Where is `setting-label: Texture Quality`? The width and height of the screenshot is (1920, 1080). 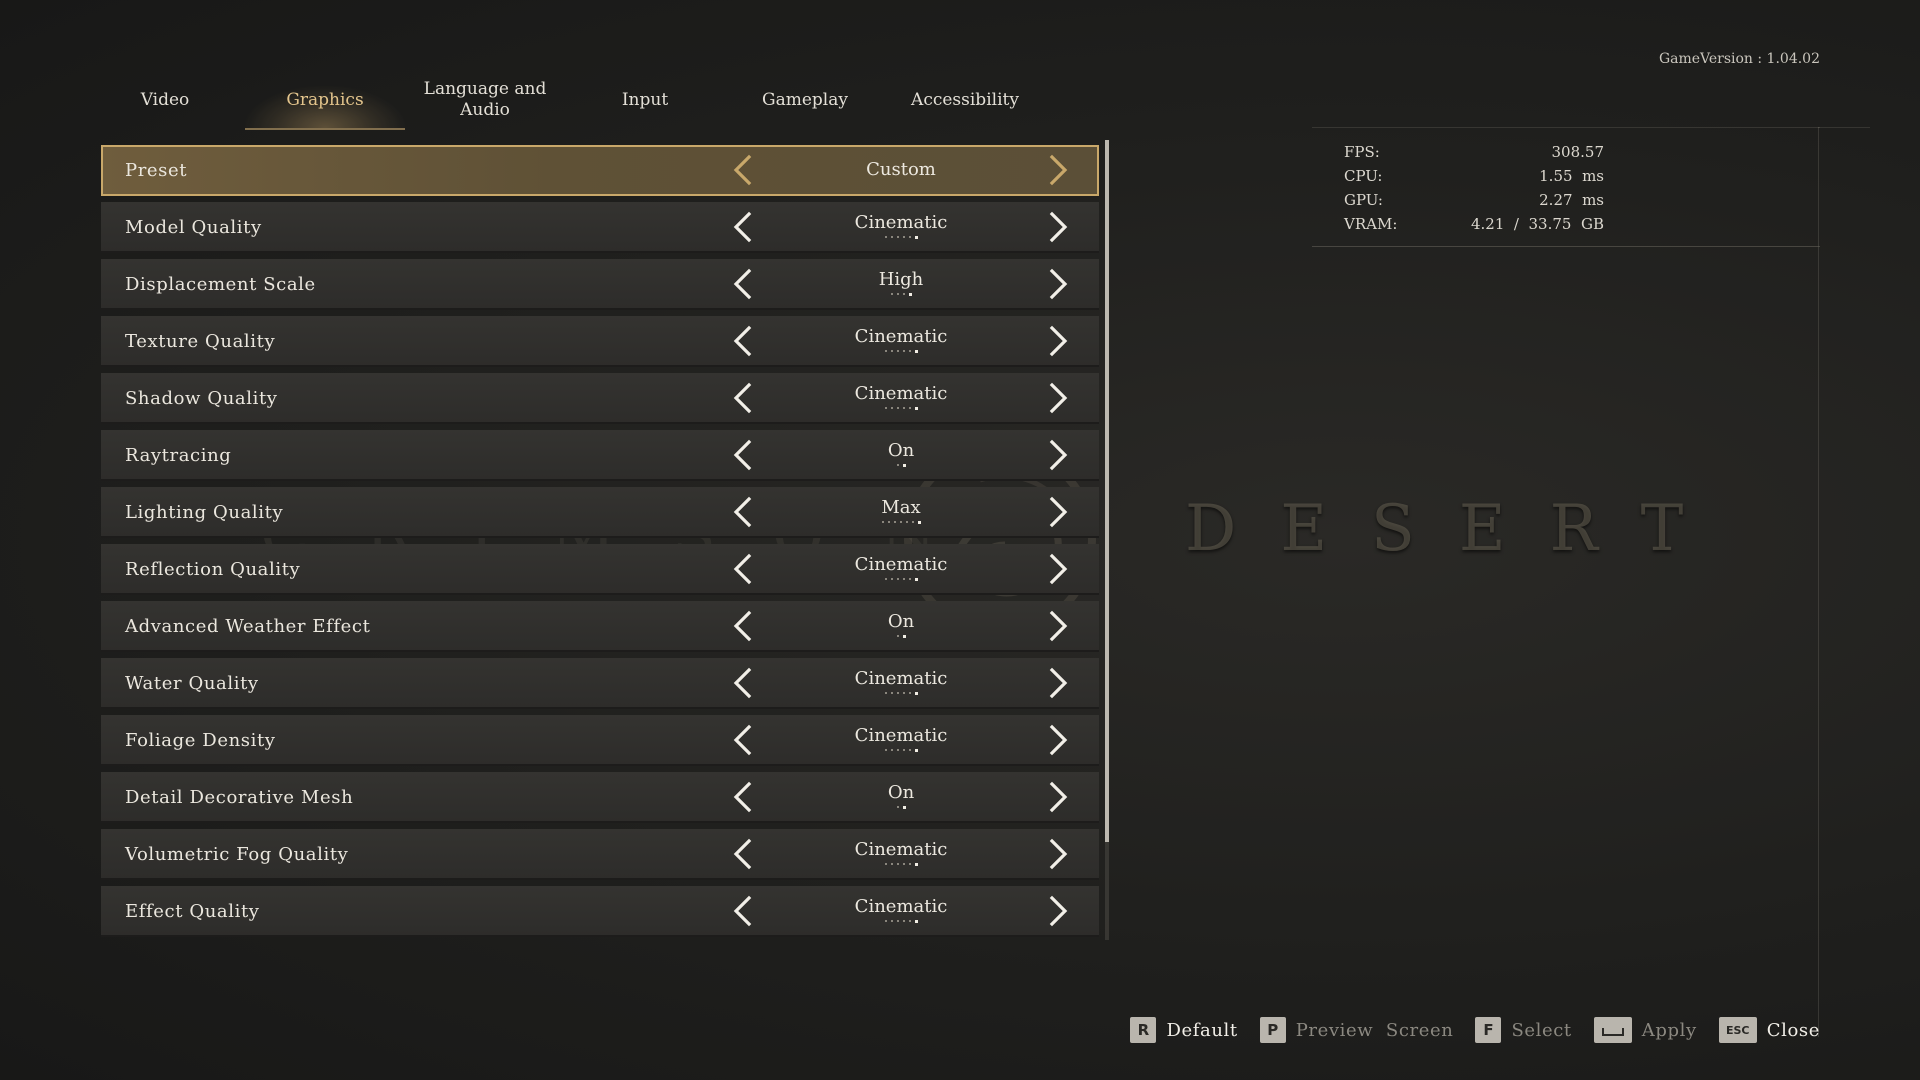
setting-label: Texture Quality is located at coordinates (200, 341).